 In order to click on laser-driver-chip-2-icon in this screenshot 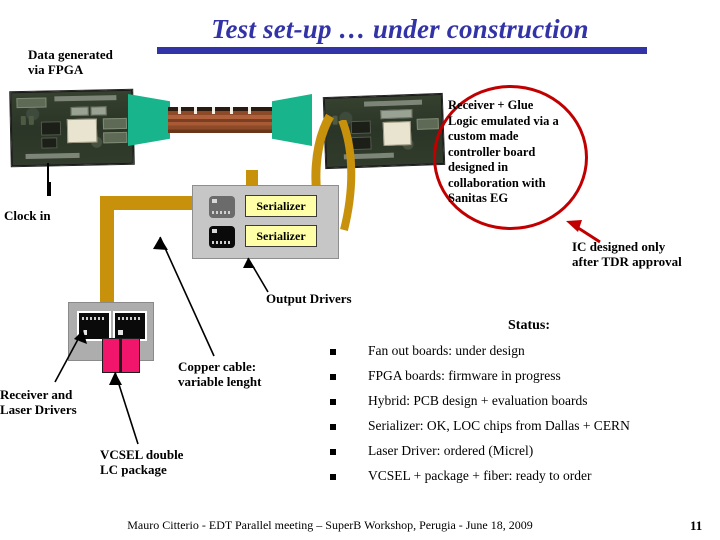, I will do `click(130, 326)`.